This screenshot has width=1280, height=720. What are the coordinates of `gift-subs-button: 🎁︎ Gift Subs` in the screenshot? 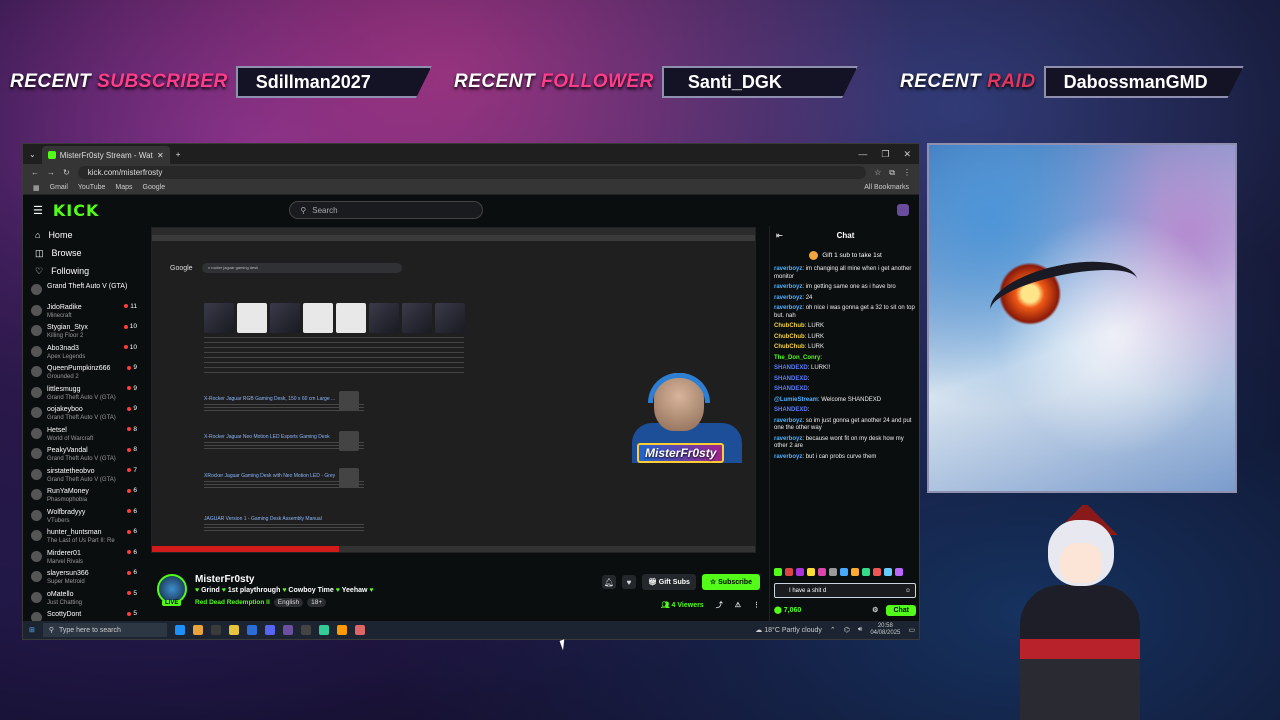 It's located at (668, 582).